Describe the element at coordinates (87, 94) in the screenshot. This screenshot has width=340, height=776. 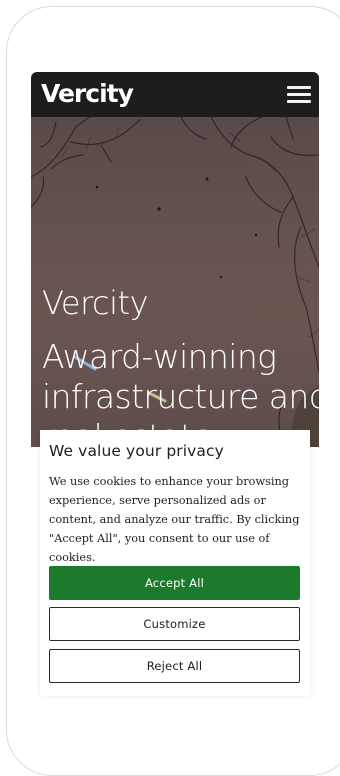
I see `vercity-logo: Vercity` at that location.